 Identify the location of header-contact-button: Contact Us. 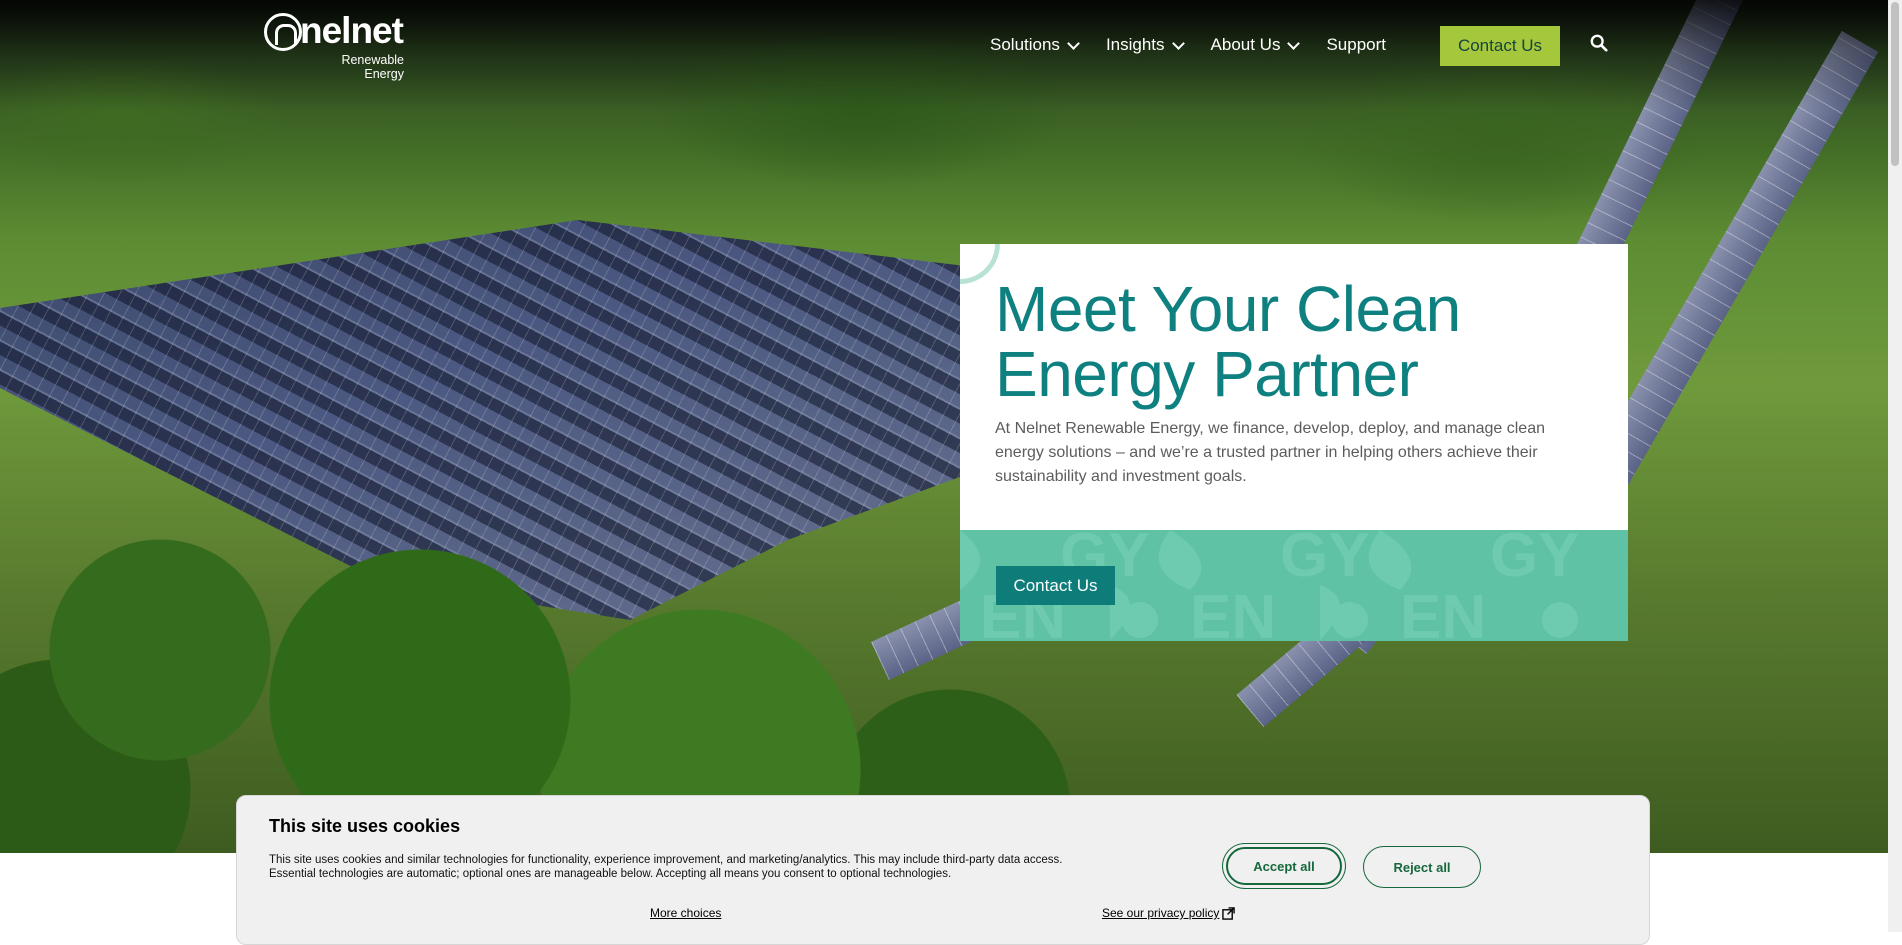
(1500, 46).